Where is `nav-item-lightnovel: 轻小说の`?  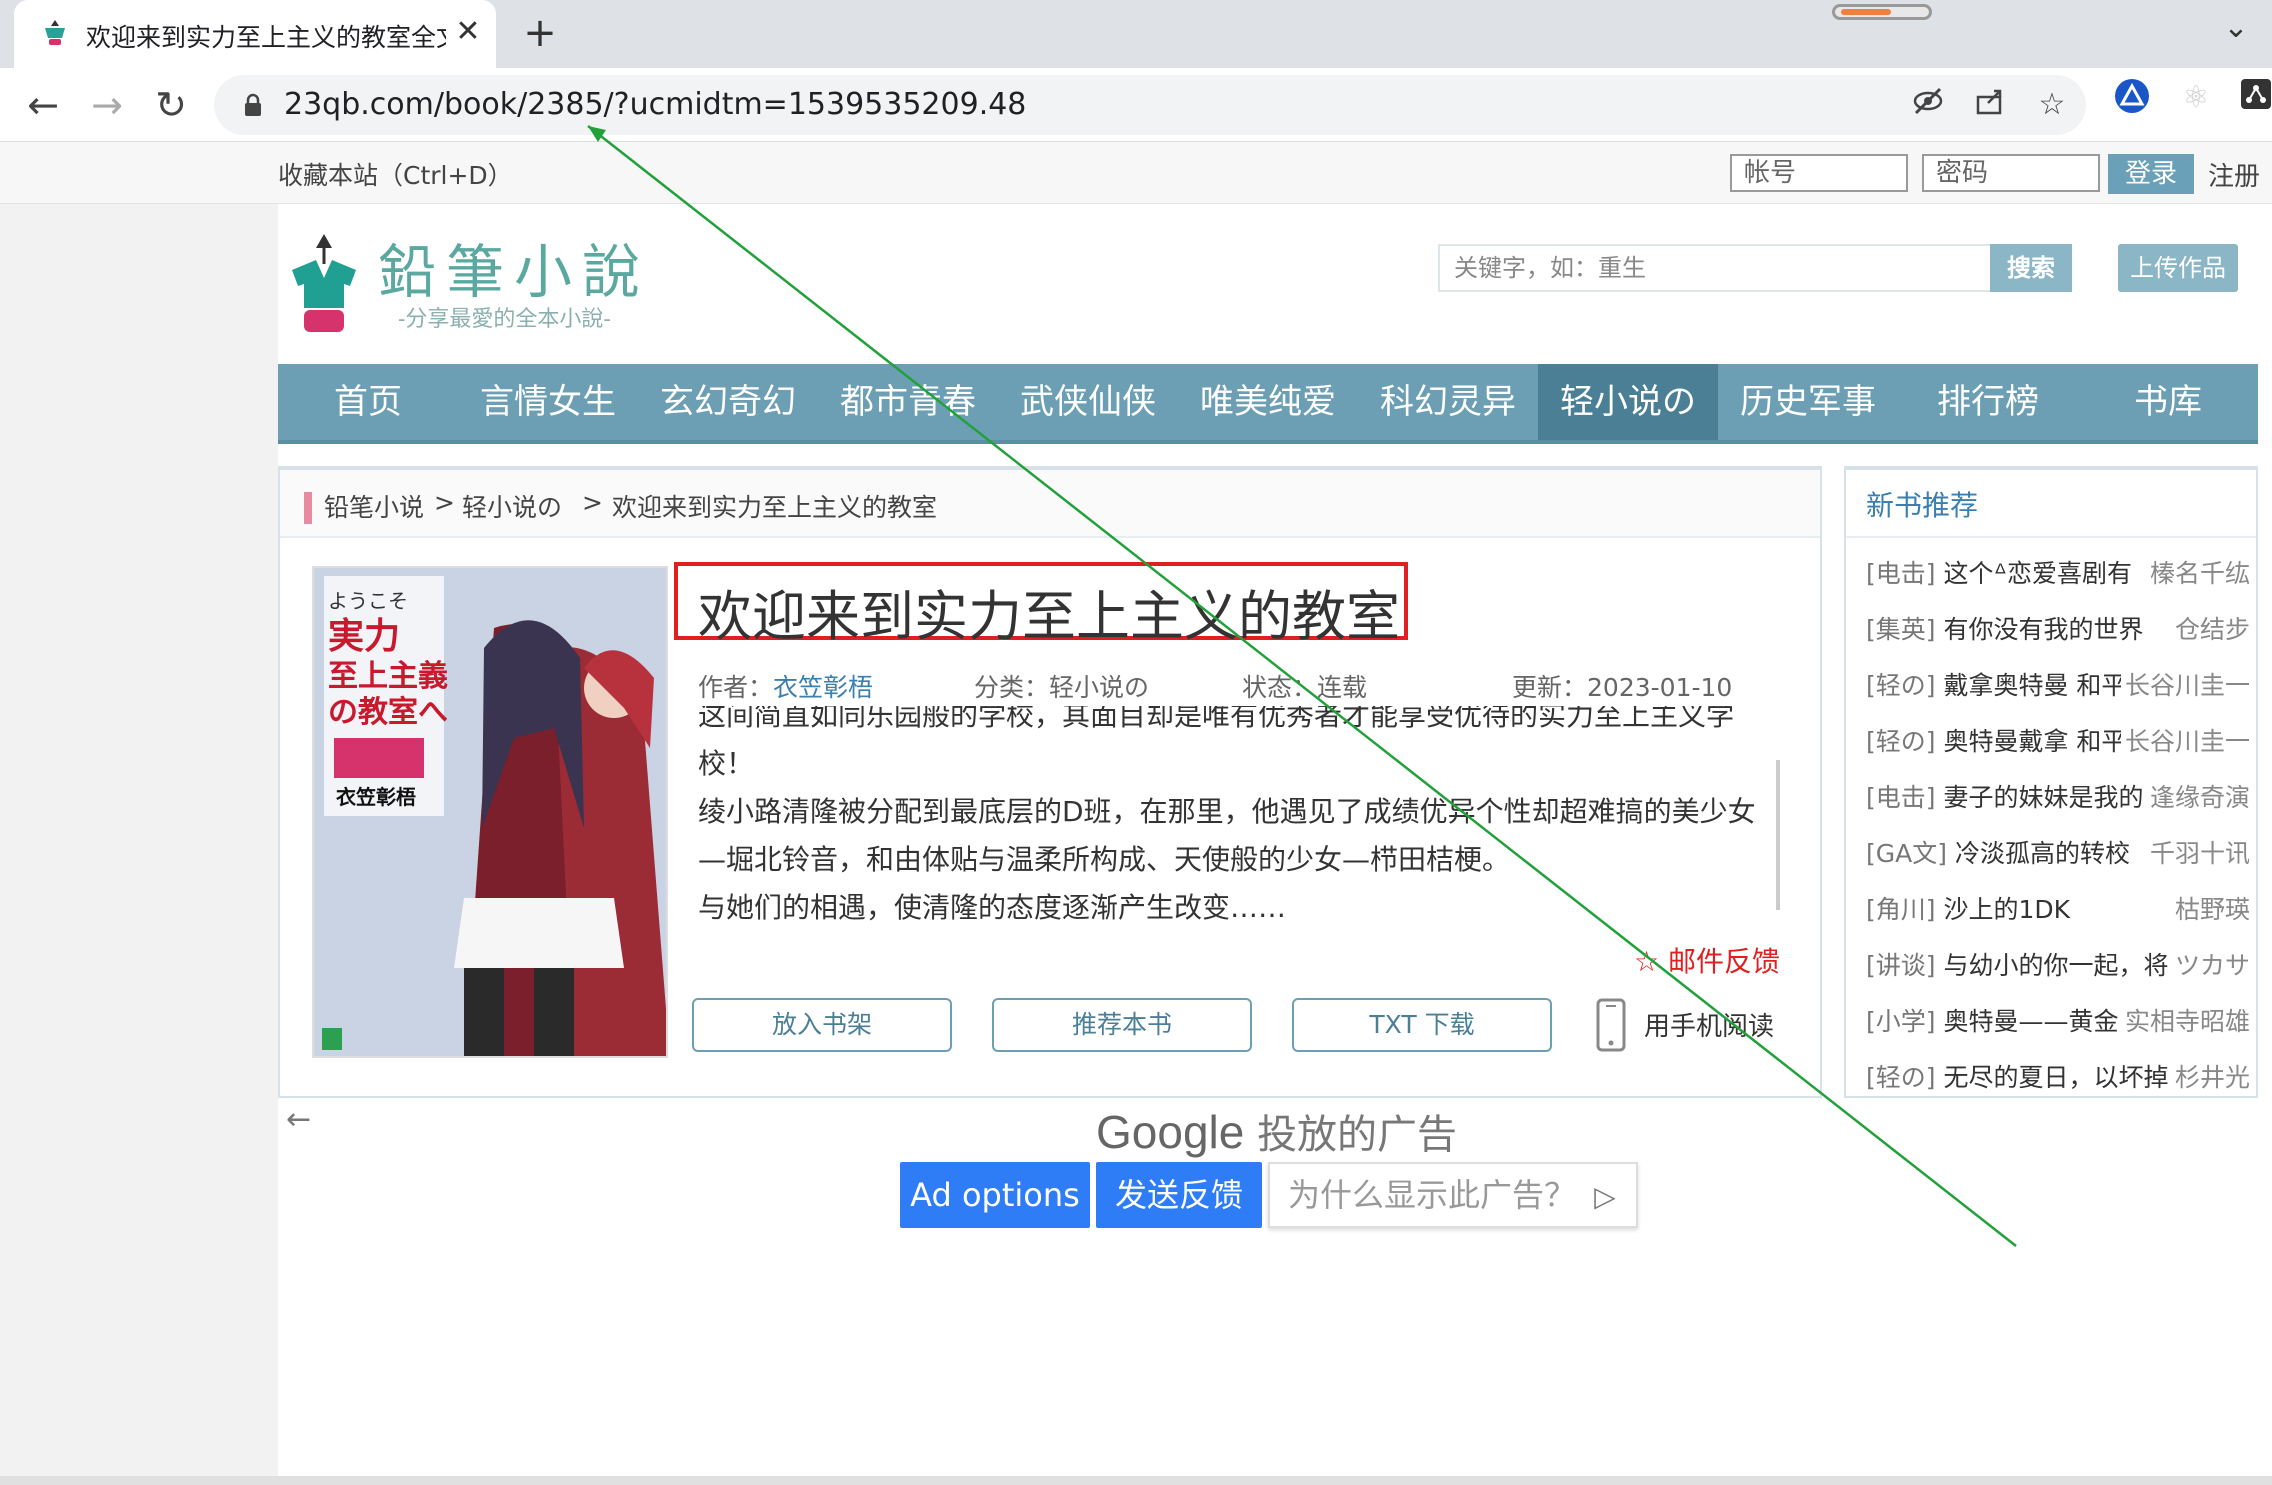
nav-item-lightnovel: 轻小说の is located at coordinates (1628, 402).